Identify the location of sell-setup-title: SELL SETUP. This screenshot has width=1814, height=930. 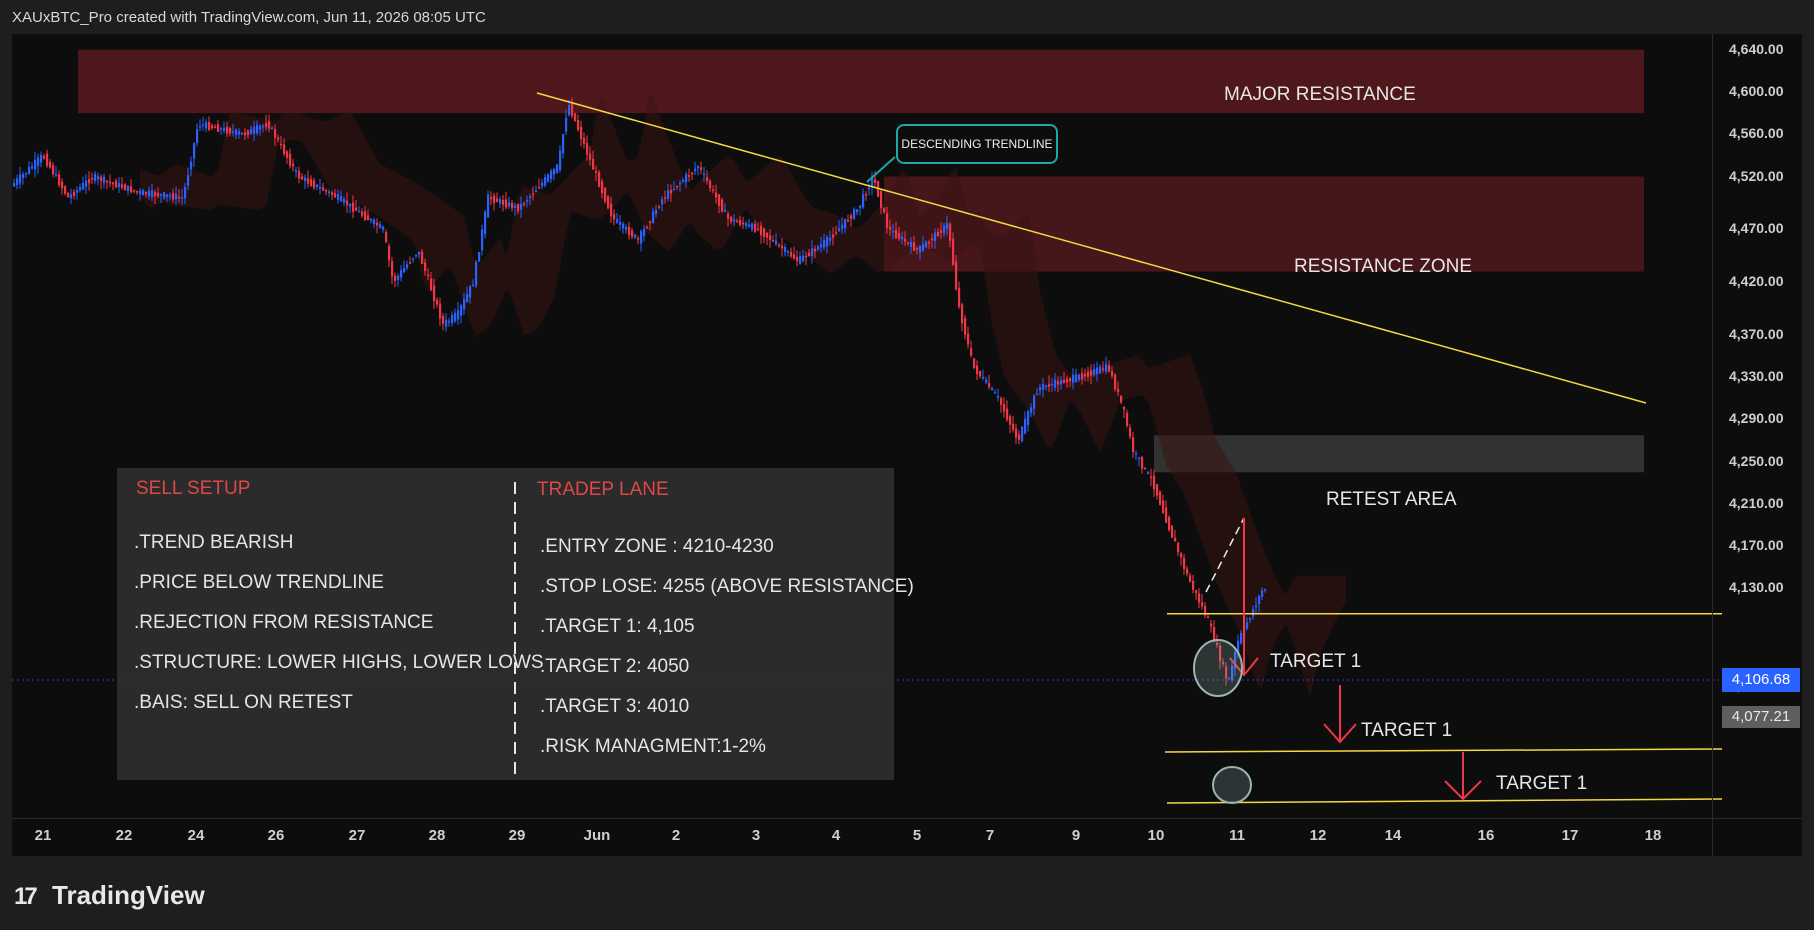
(193, 488).